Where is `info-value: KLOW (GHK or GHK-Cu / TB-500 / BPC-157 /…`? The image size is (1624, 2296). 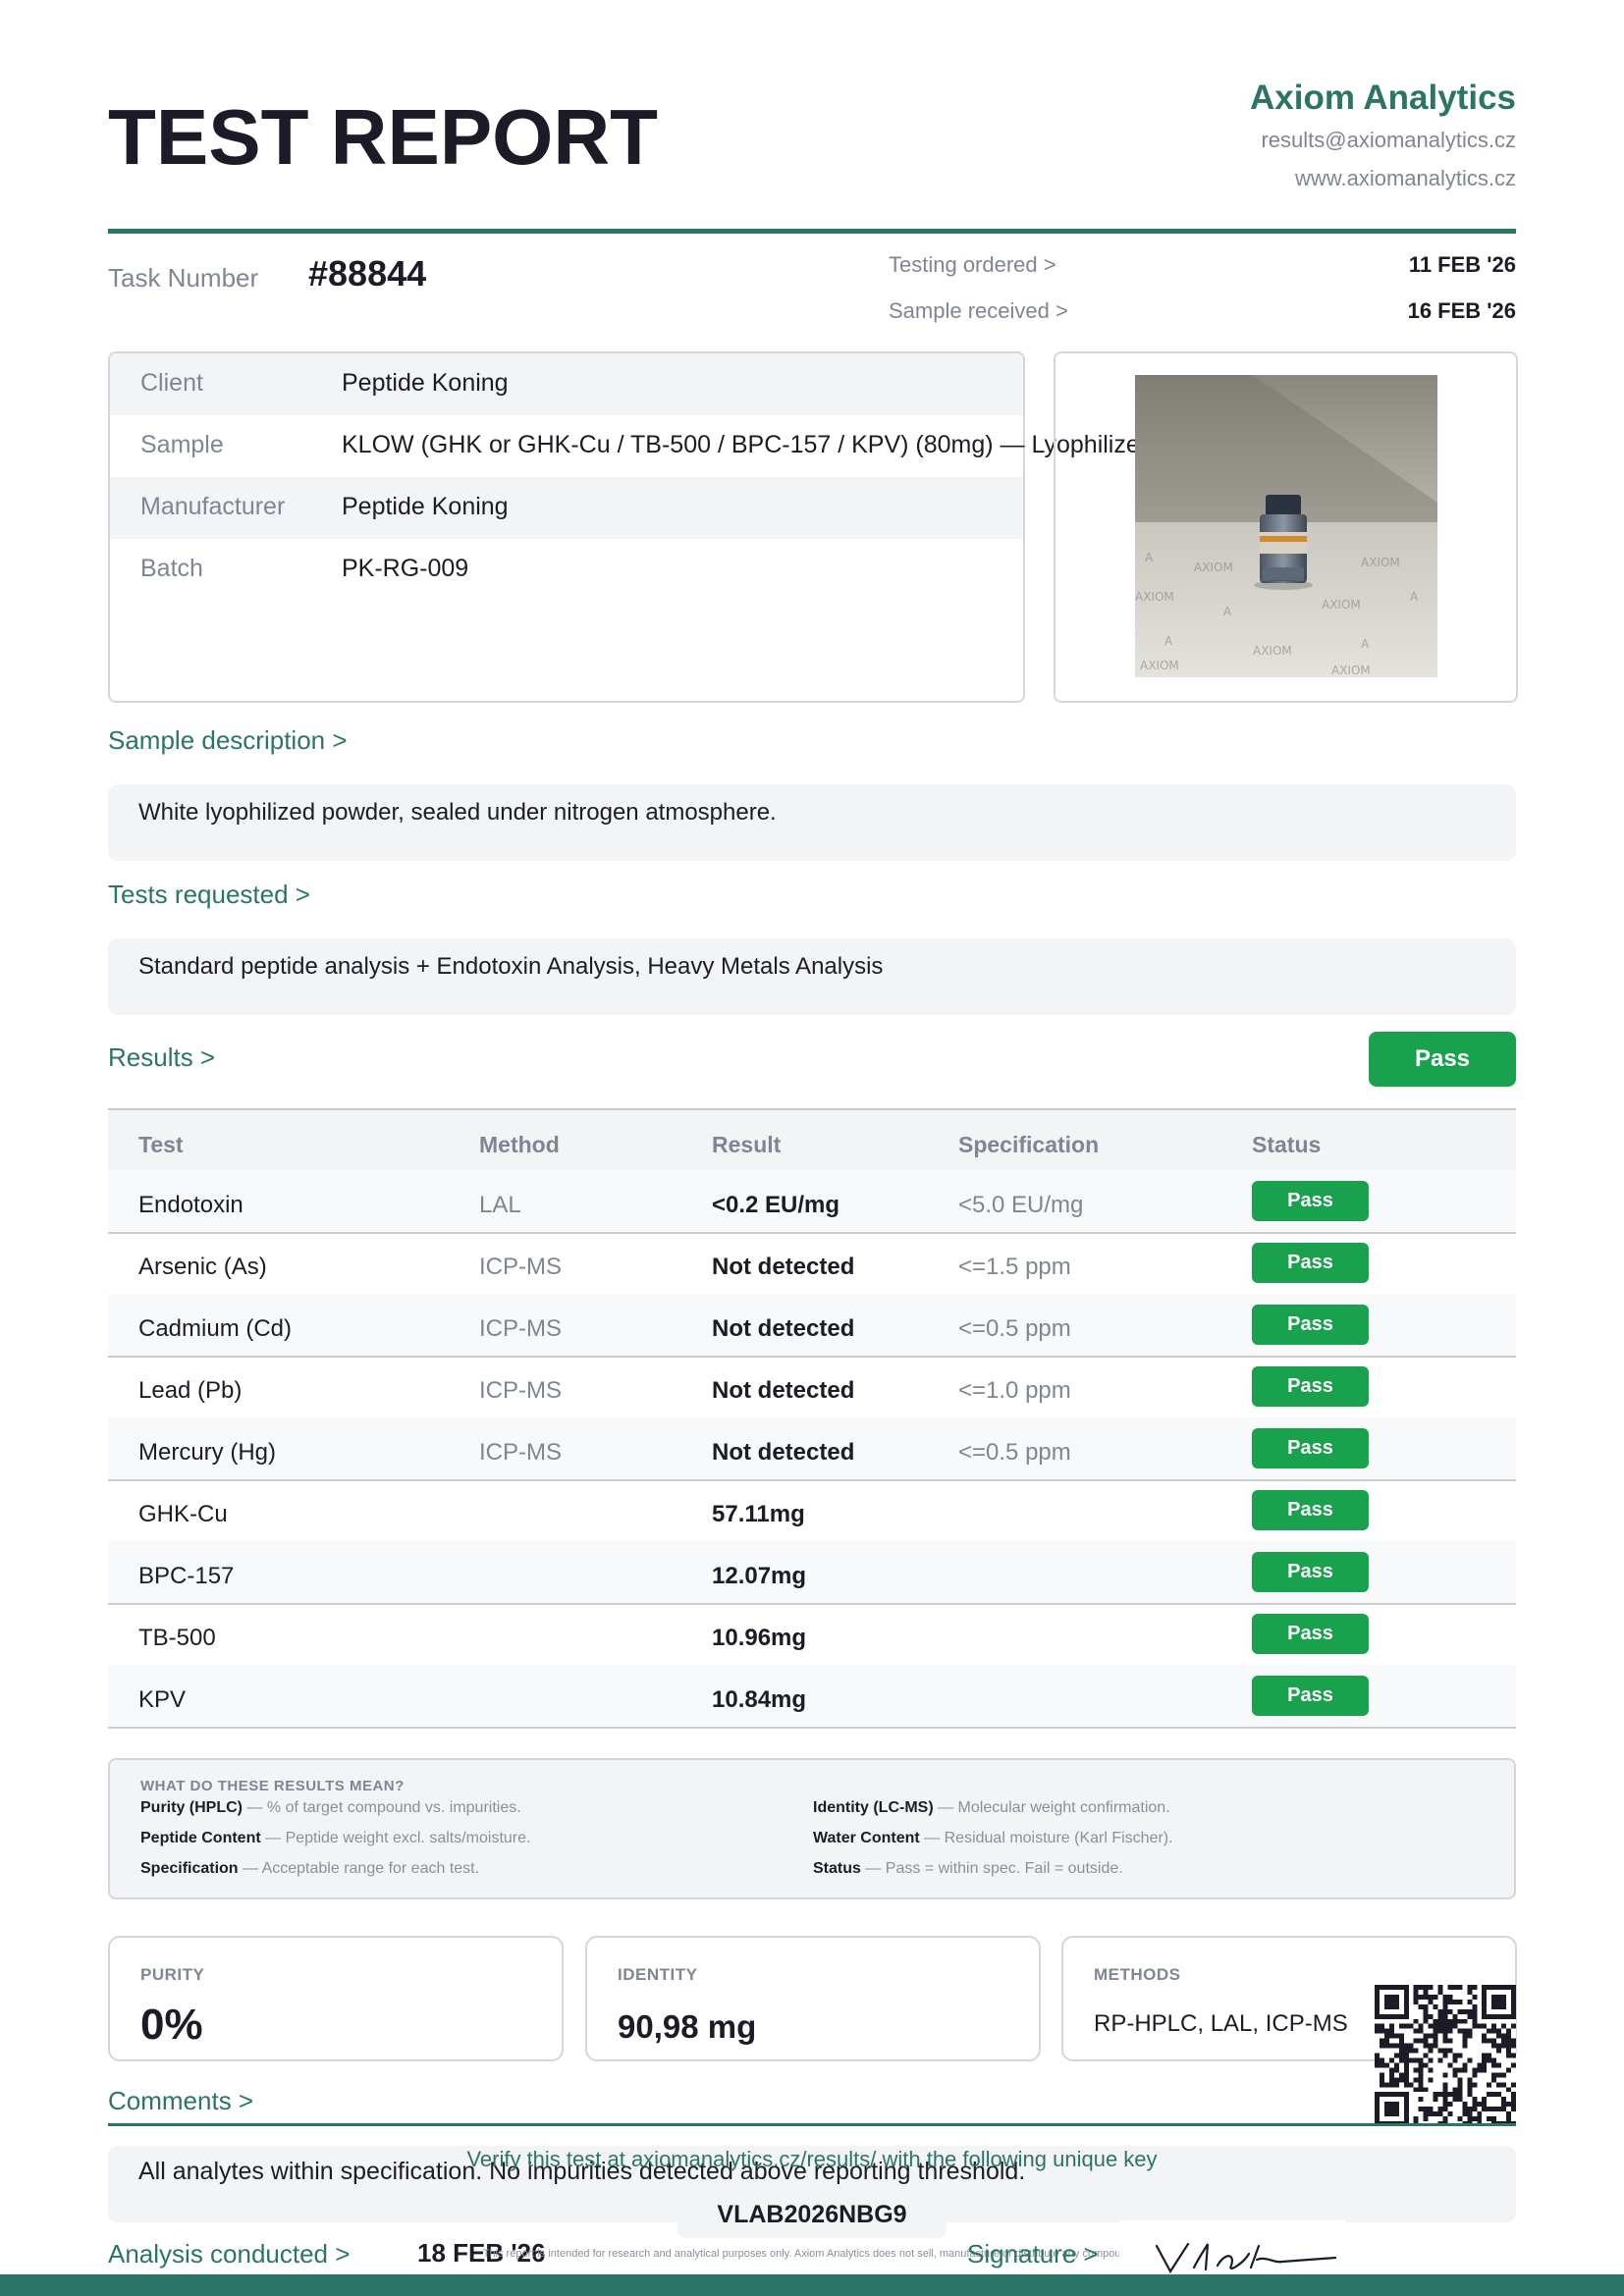
info-value: KLOW (GHK or GHK-Cu / TB-500 / BPC-157 /… is located at coordinates (748, 444).